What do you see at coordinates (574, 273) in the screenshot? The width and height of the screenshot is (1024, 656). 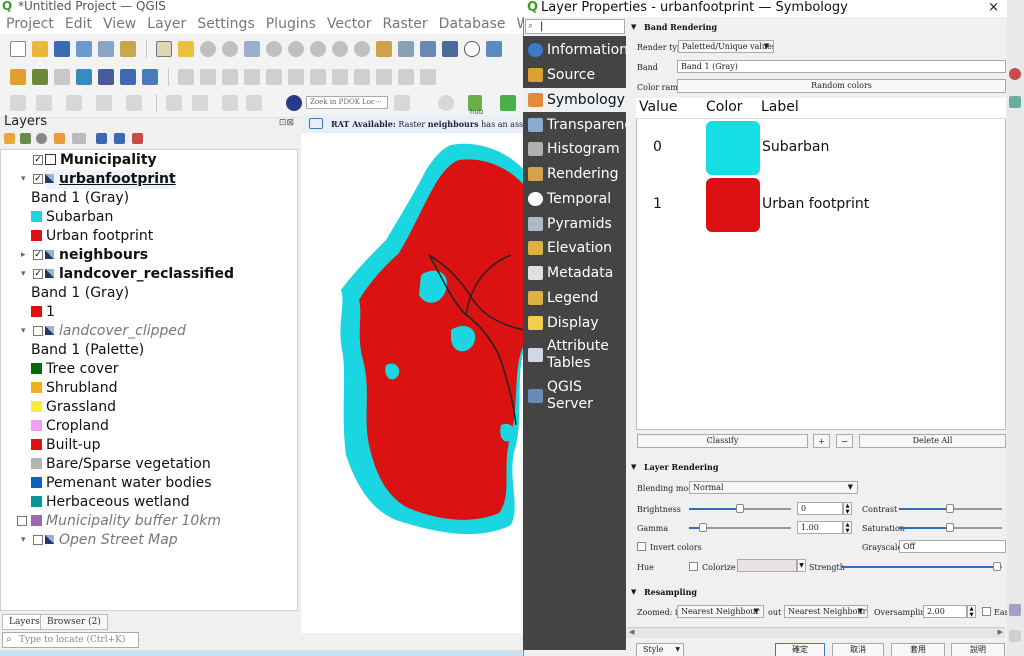 I see `sidebar-item-metadata: Metadata` at bounding box center [574, 273].